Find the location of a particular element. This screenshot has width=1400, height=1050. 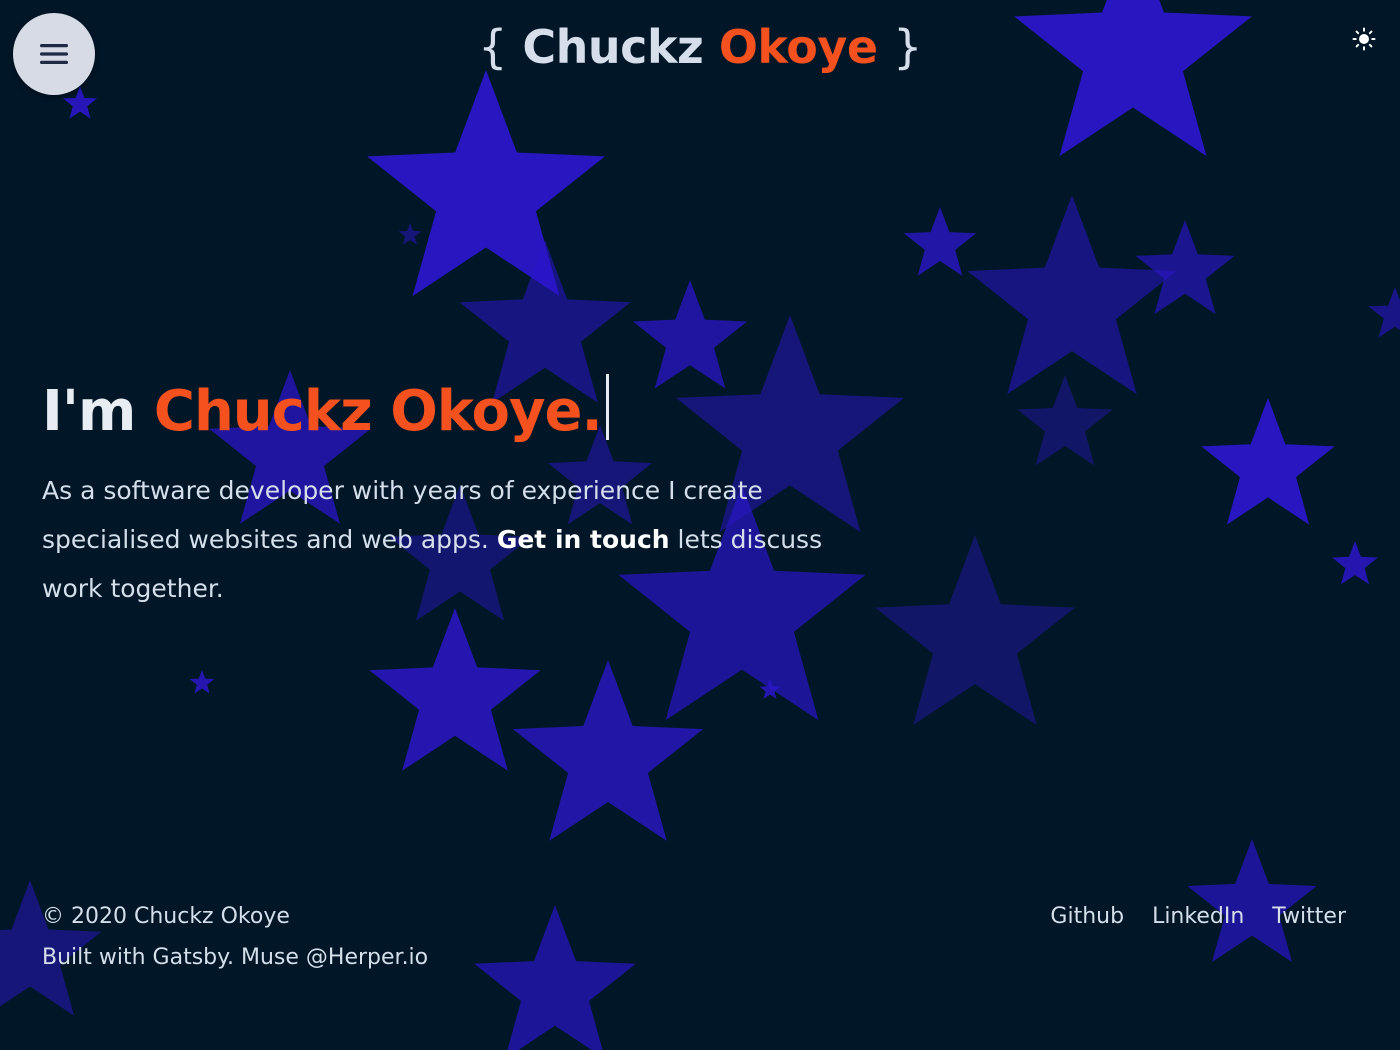

typing-cursor is located at coordinates (607, 407).